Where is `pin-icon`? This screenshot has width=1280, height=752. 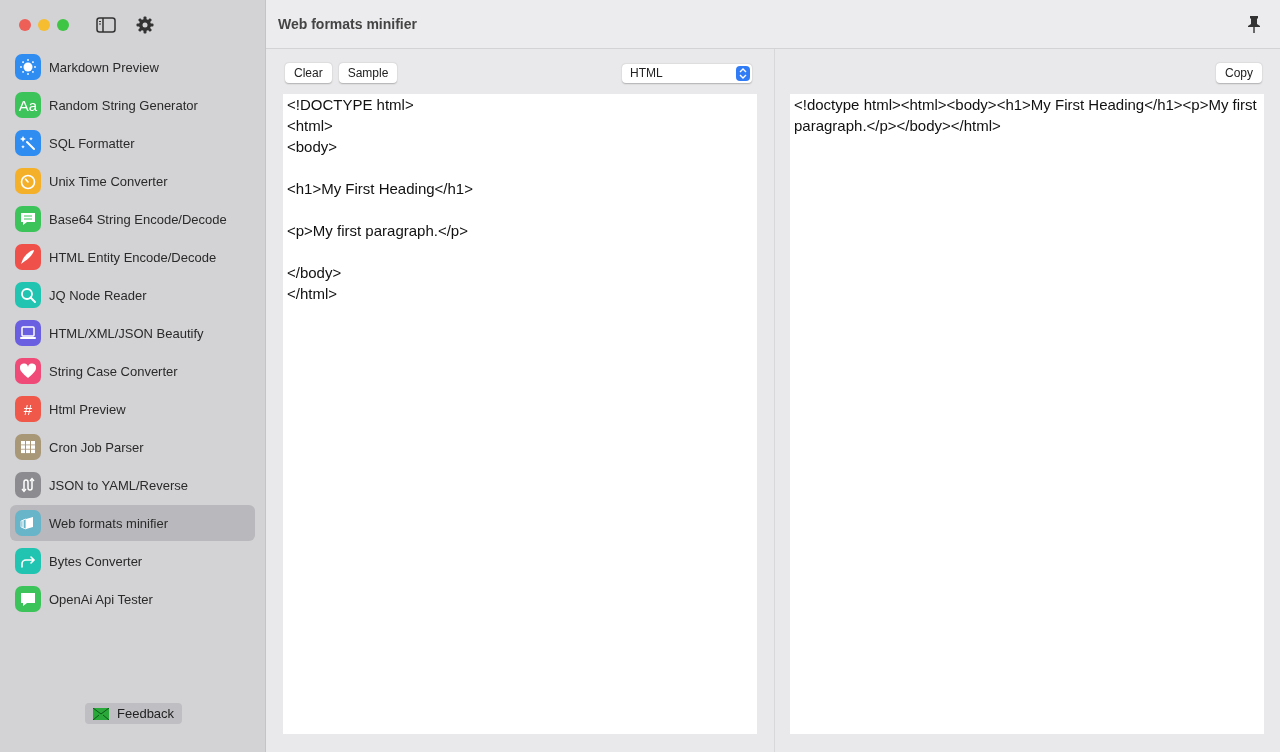
pin-icon is located at coordinates (1254, 24).